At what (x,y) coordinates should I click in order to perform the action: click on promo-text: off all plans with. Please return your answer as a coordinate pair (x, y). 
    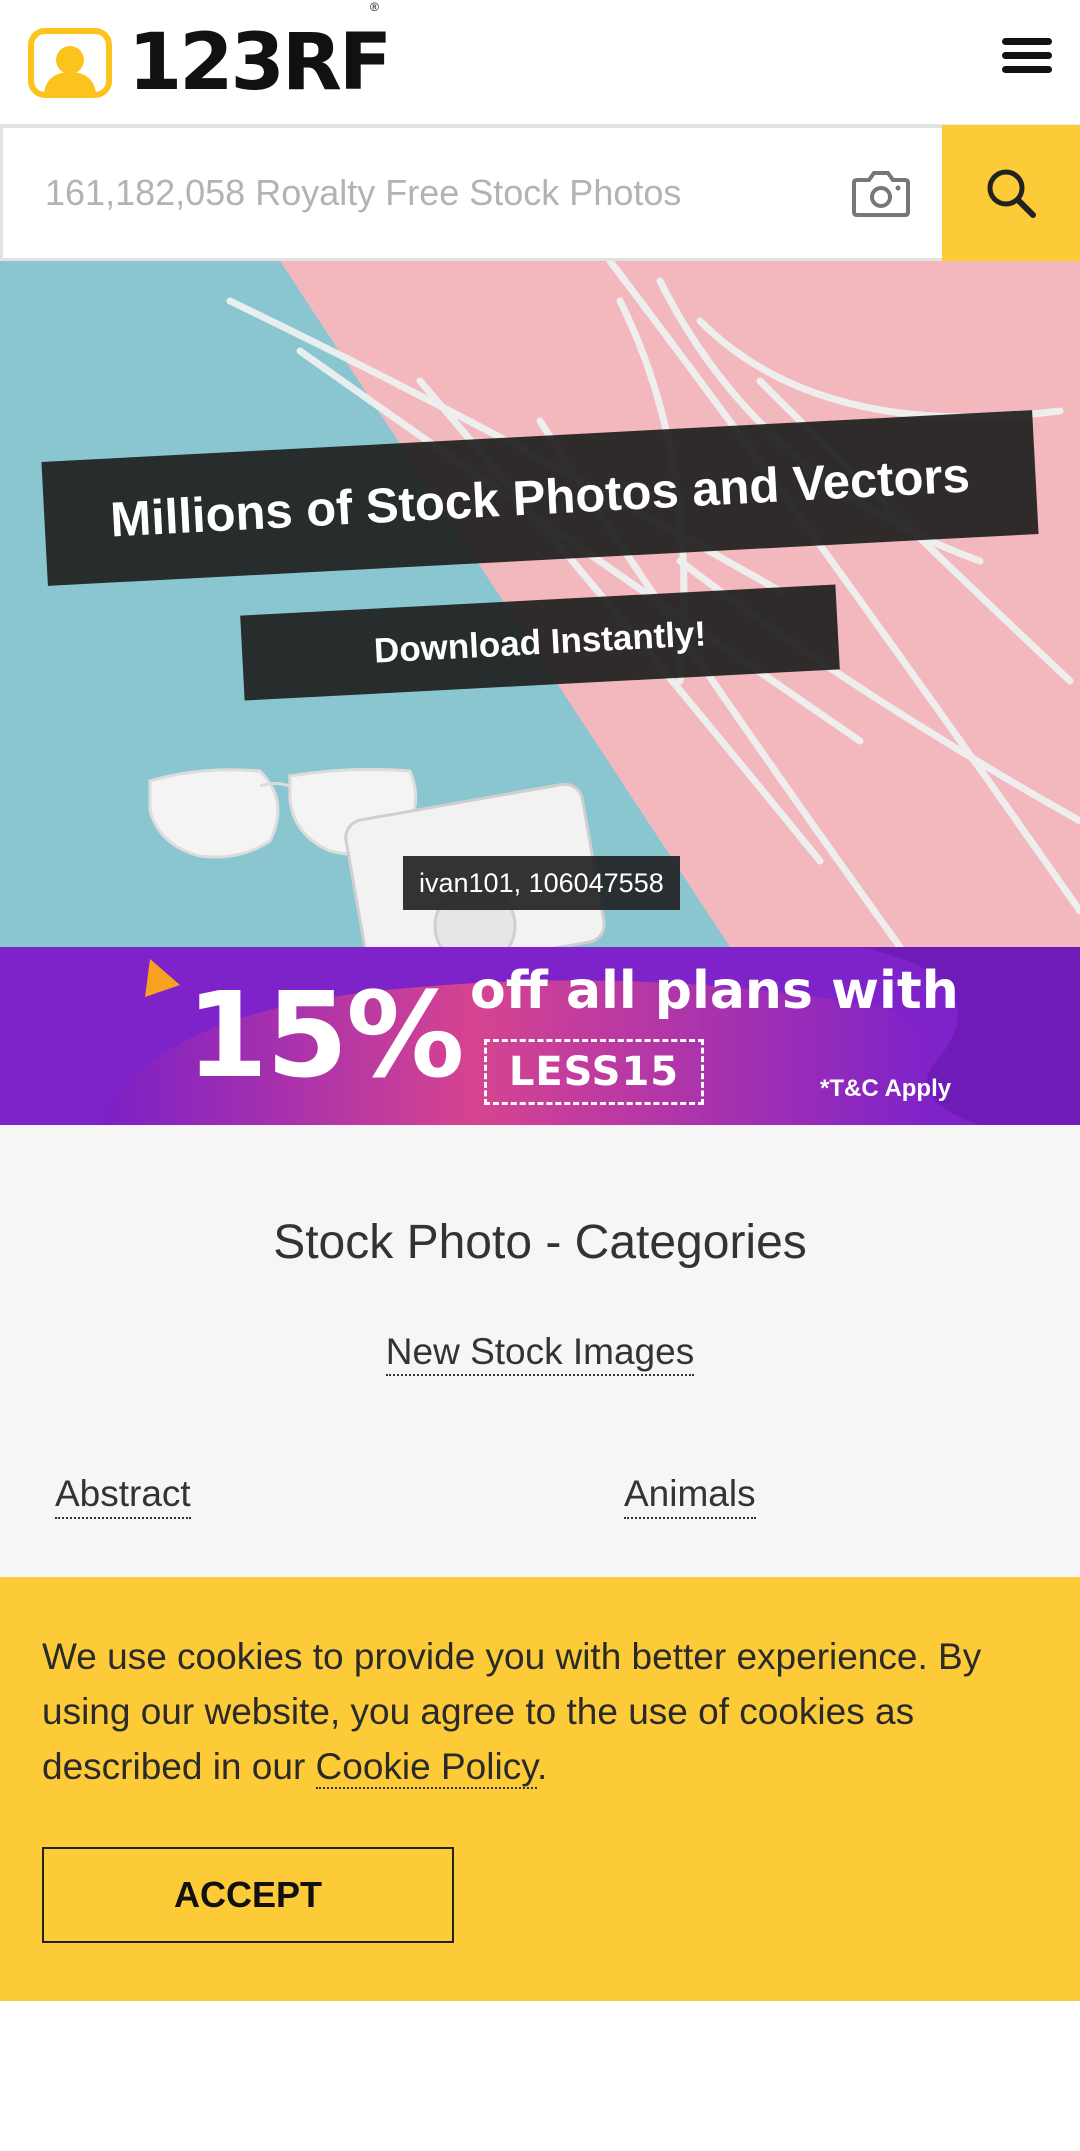
    Looking at the image, I should click on (714, 991).